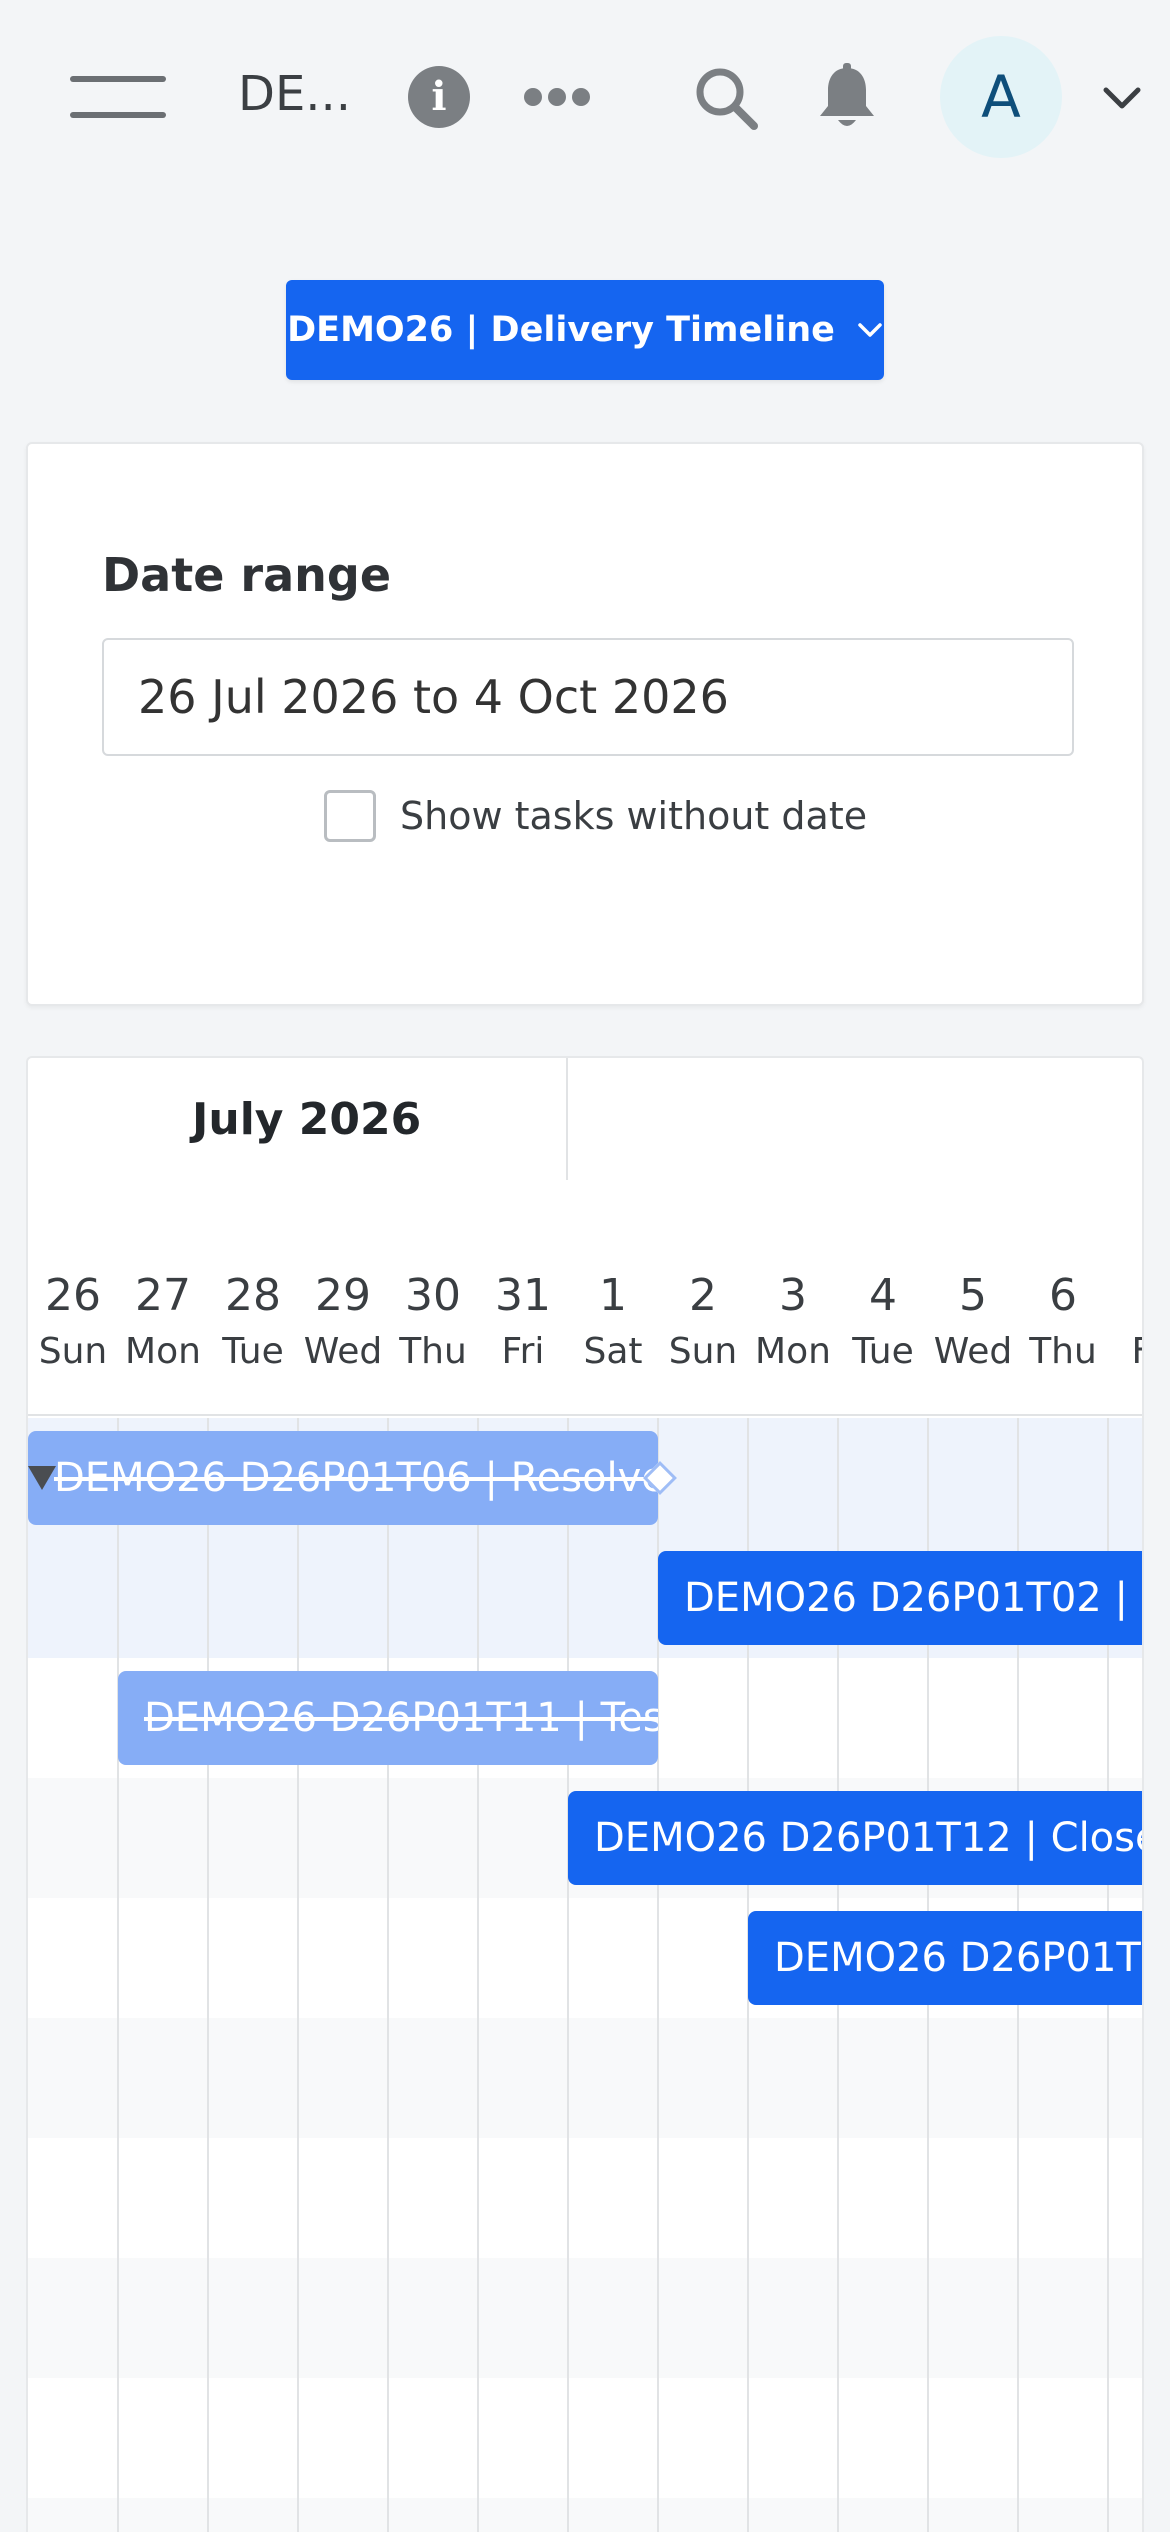  What do you see at coordinates (945, 1958) in the screenshot?
I see `task-bar: DEMO26 D26P01T0` at bounding box center [945, 1958].